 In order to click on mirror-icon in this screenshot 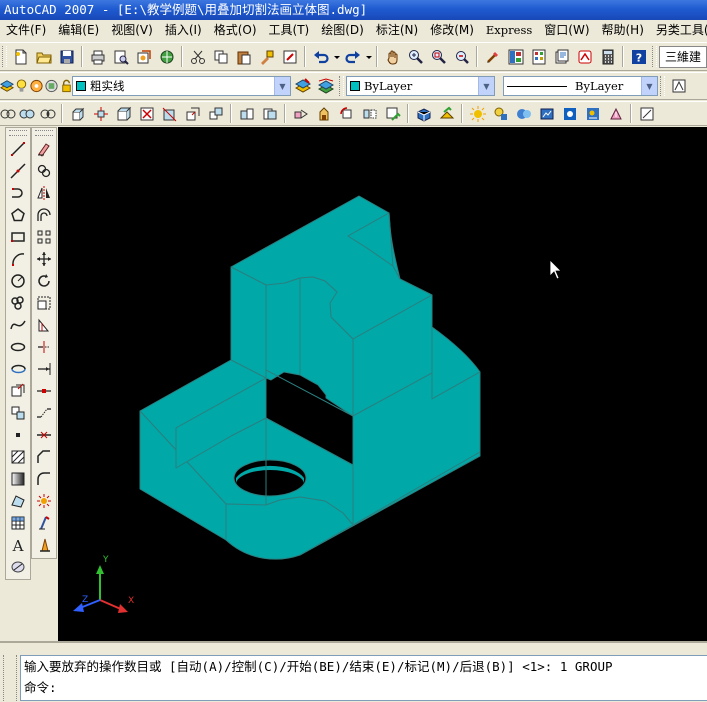, I will do `click(44, 193)`.